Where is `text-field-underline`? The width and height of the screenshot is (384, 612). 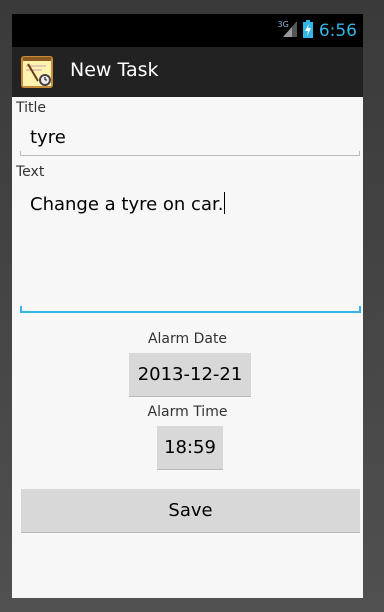 text-field-underline is located at coordinates (190, 309).